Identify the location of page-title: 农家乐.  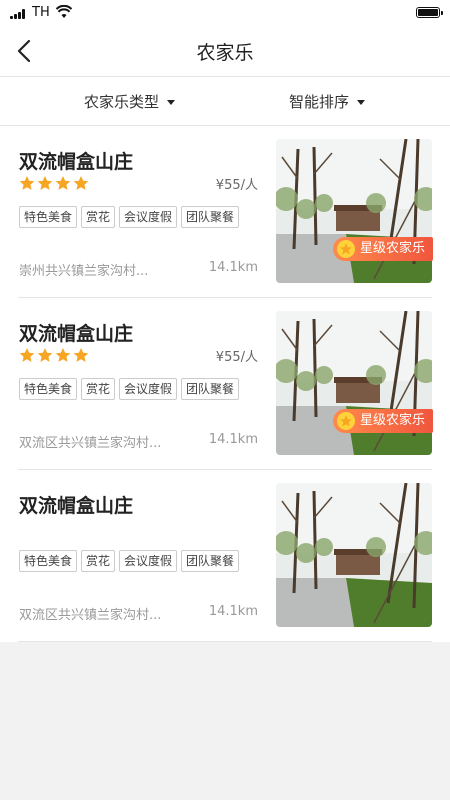
(225, 53).